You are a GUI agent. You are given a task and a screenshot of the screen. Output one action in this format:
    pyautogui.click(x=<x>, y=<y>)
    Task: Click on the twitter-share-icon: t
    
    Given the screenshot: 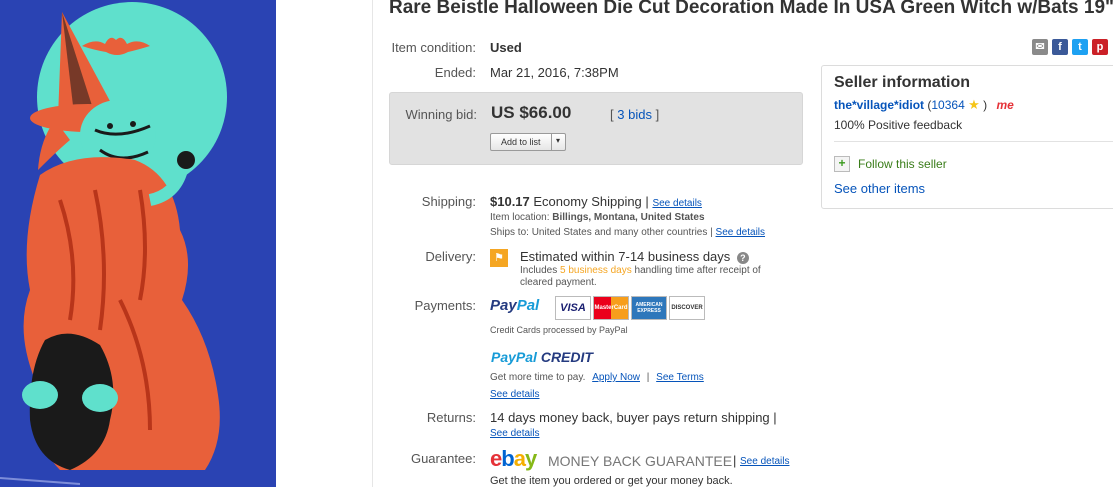 What is the action you would take?
    pyautogui.click(x=1080, y=47)
    